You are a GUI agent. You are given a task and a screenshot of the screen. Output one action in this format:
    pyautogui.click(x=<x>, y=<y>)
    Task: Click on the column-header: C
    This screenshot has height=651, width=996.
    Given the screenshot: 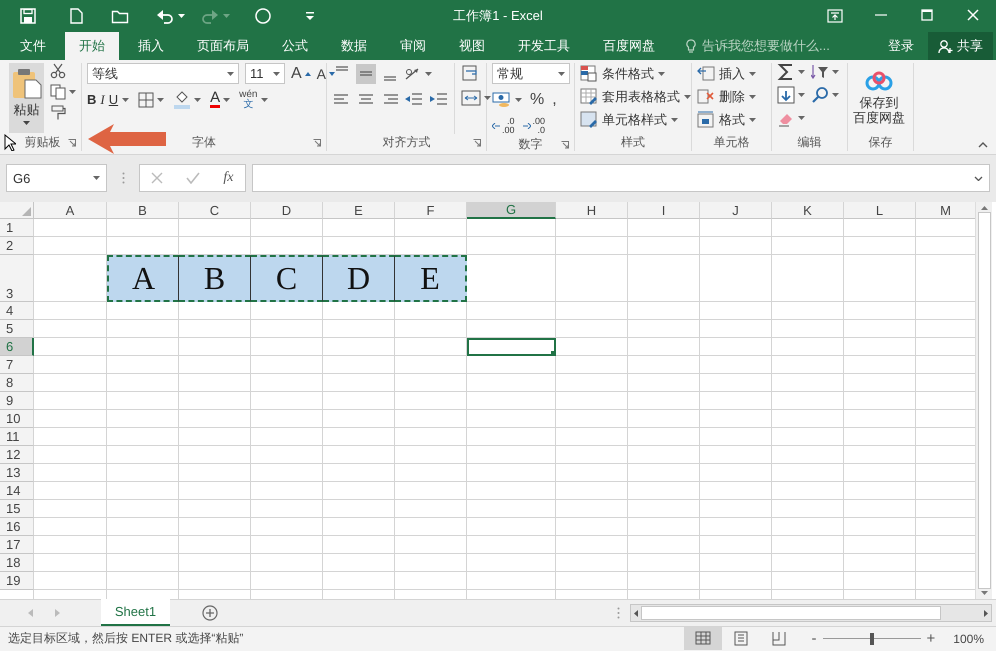 What is the action you would take?
    pyautogui.click(x=215, y=210)
    